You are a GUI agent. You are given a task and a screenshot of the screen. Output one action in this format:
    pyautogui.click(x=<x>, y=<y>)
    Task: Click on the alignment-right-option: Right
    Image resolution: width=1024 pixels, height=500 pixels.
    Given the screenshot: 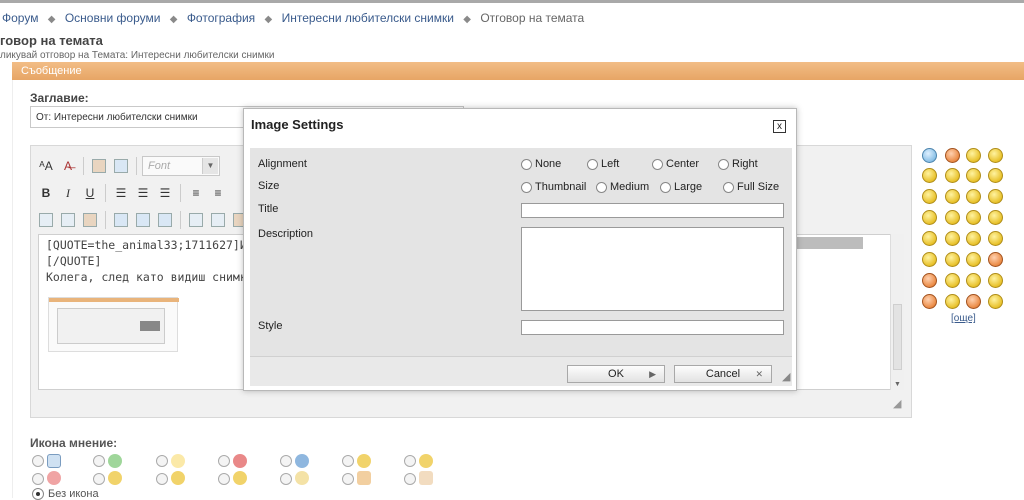 What is the action you would take?
    pyautogui.click(x=738, y=164)
    